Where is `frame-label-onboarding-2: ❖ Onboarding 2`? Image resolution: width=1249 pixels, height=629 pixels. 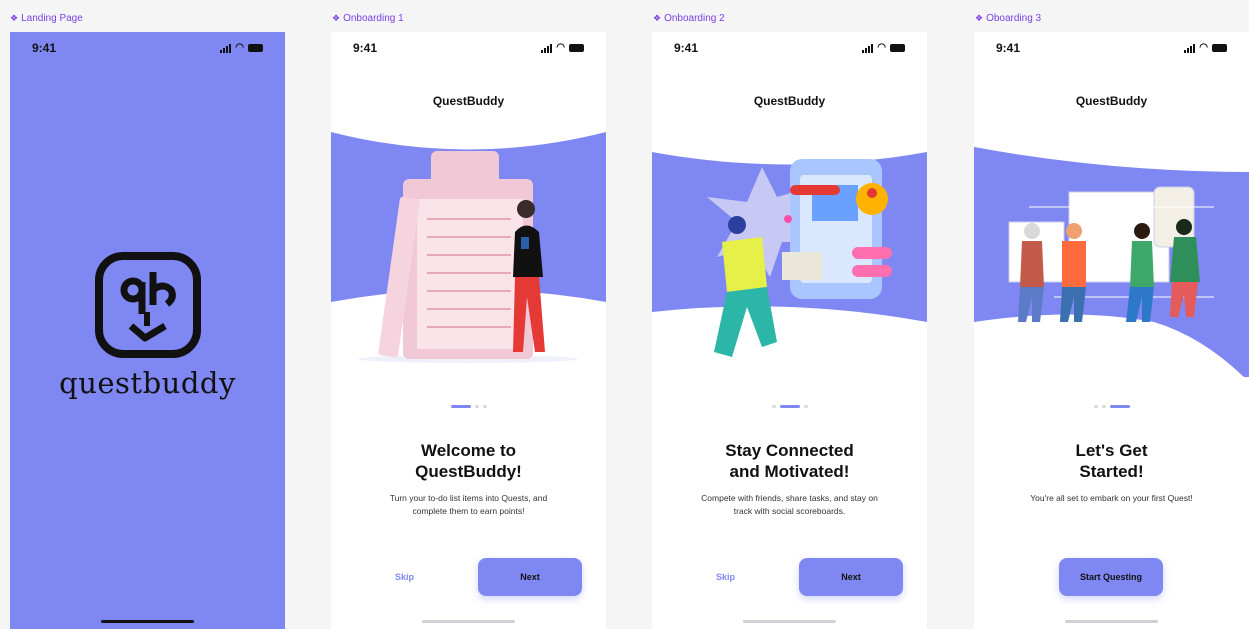
frame-label-onboarding-2: ❖ Onboarding 2 is located at coordinates (689, 18).